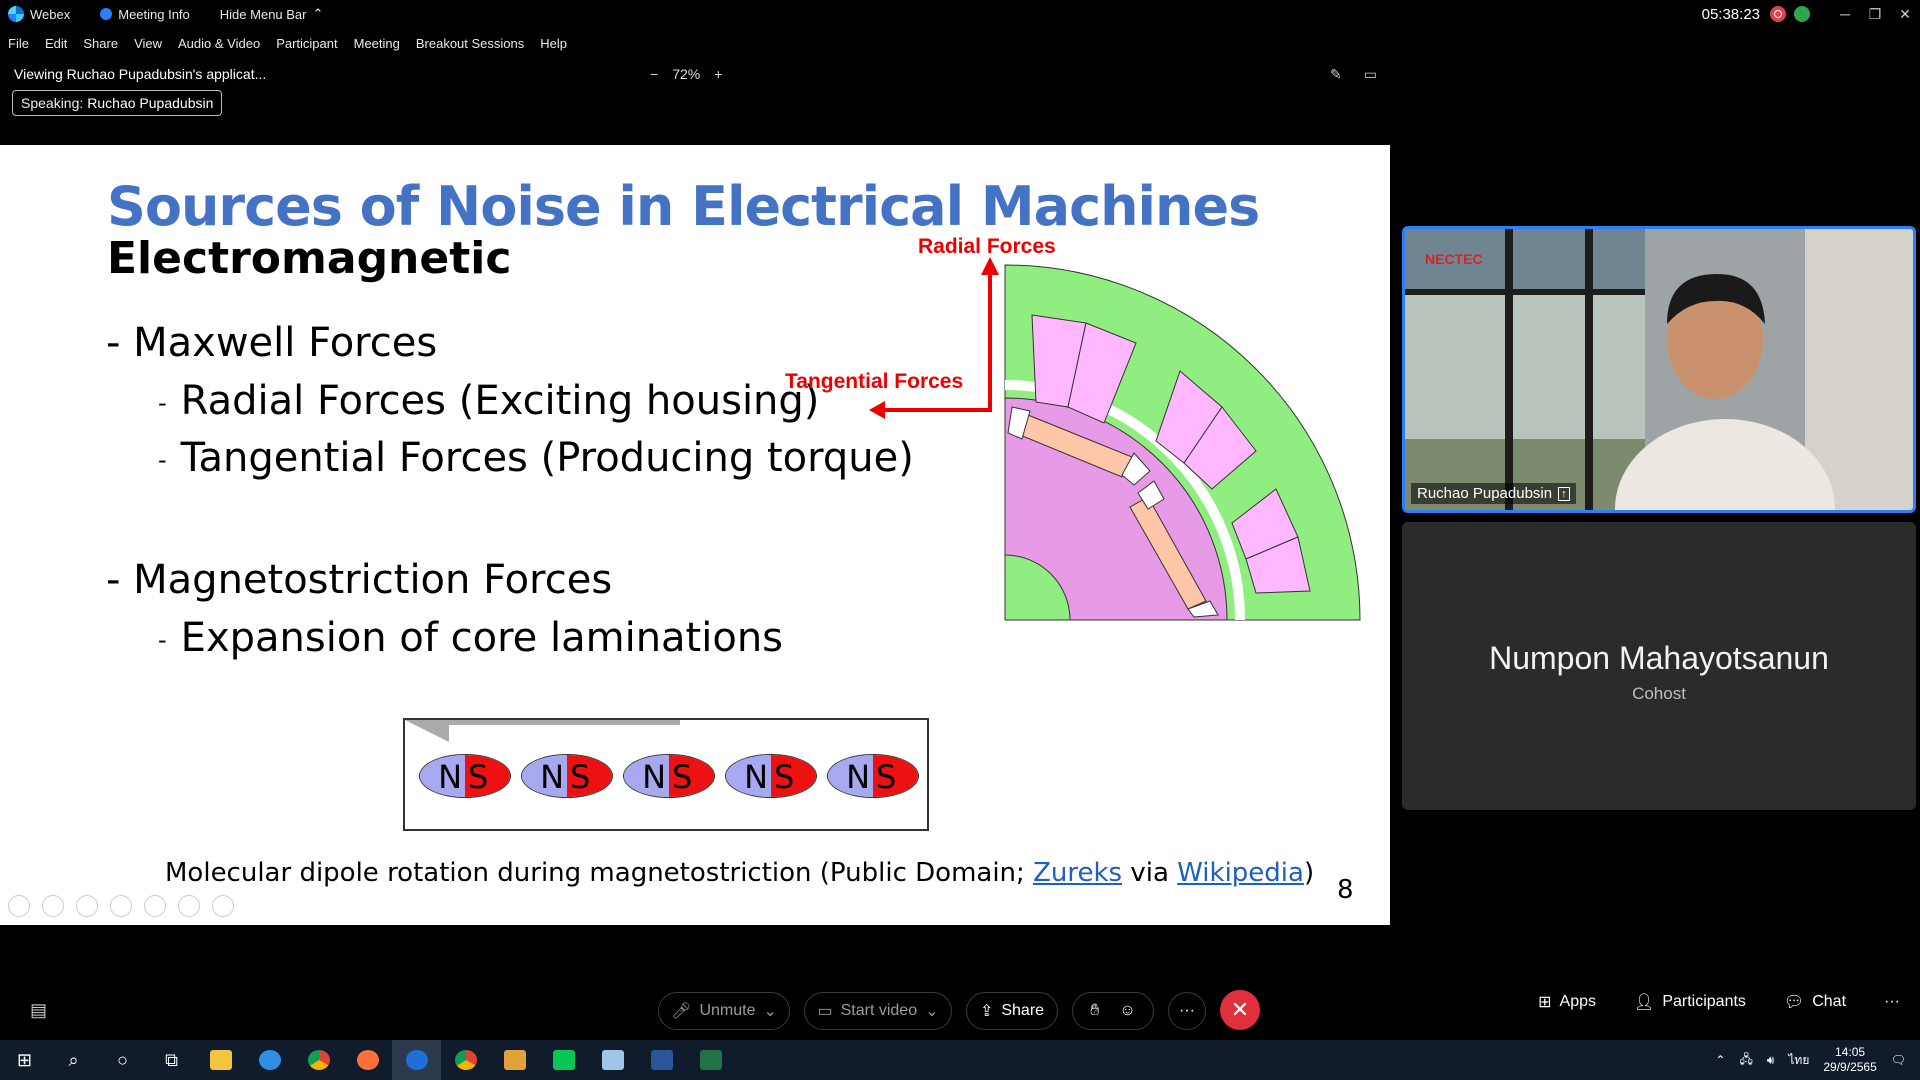 The image size is (1920, 1080). What do you see at coordinates (1012, 1011) in the screenshot?
I see `share-button: ⇪ Share` at bounding box center [1012, 1011].